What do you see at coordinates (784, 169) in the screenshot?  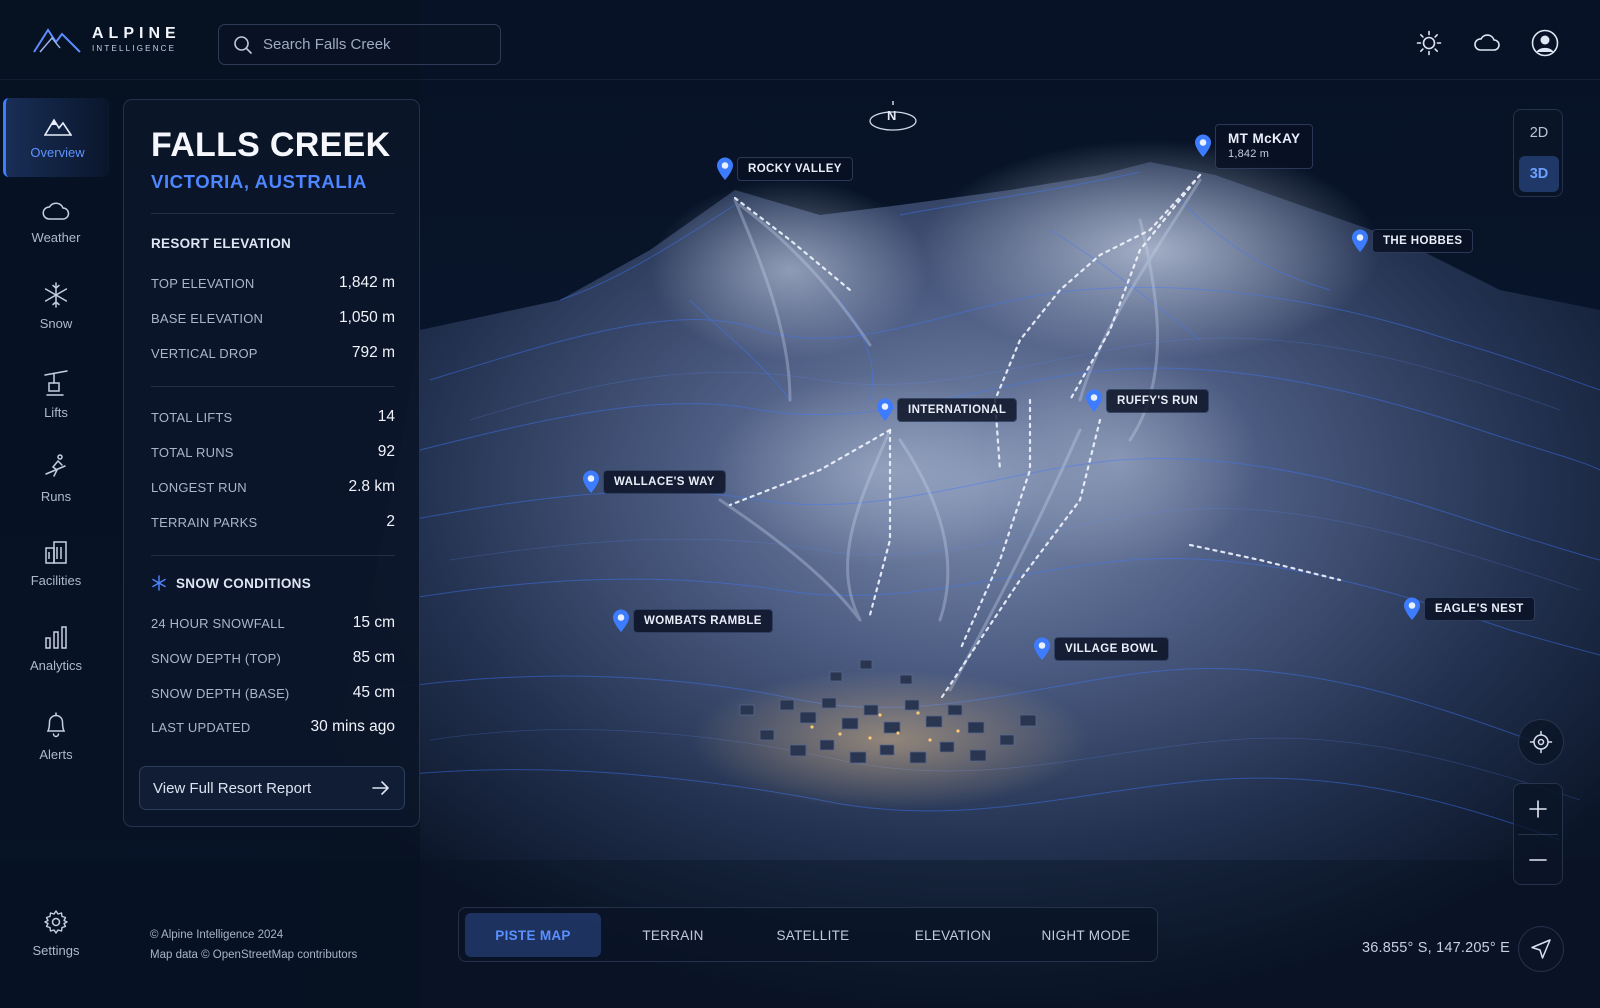 I see `map-label-rocky-valley: ROCKY VALLEY` at bounding box center [784, 169].